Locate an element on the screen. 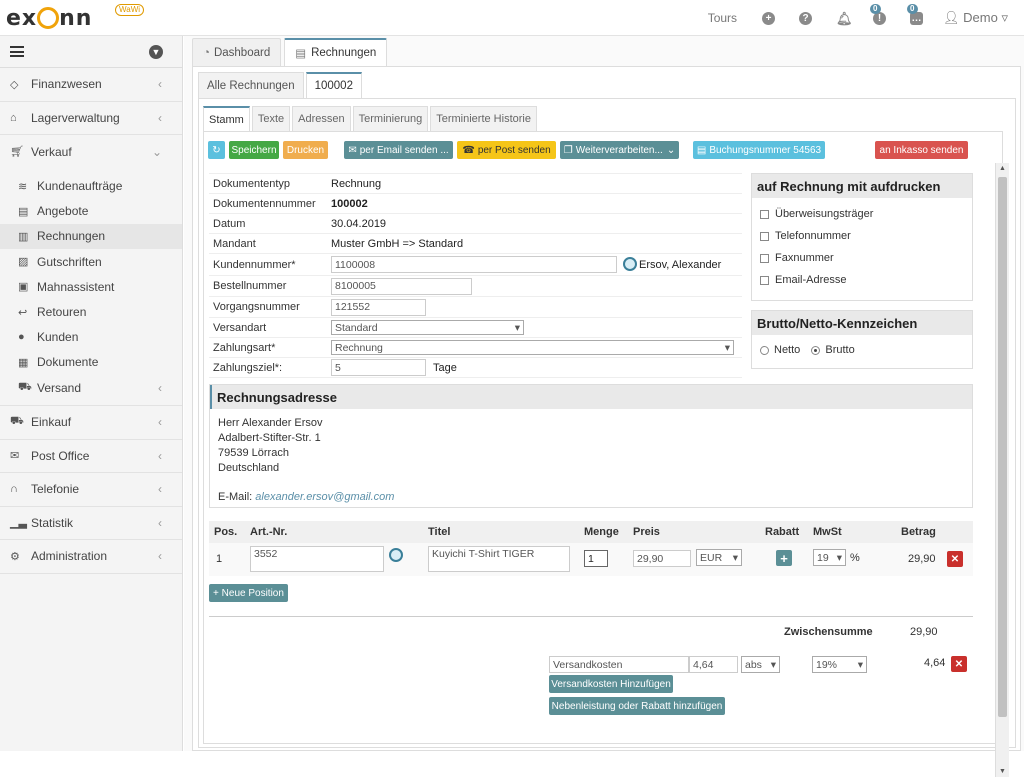 The height and width of the screenshot is (777, 1024). tab-rechnungen: ▤ Rechnungen is located at coordinates (336, 52).